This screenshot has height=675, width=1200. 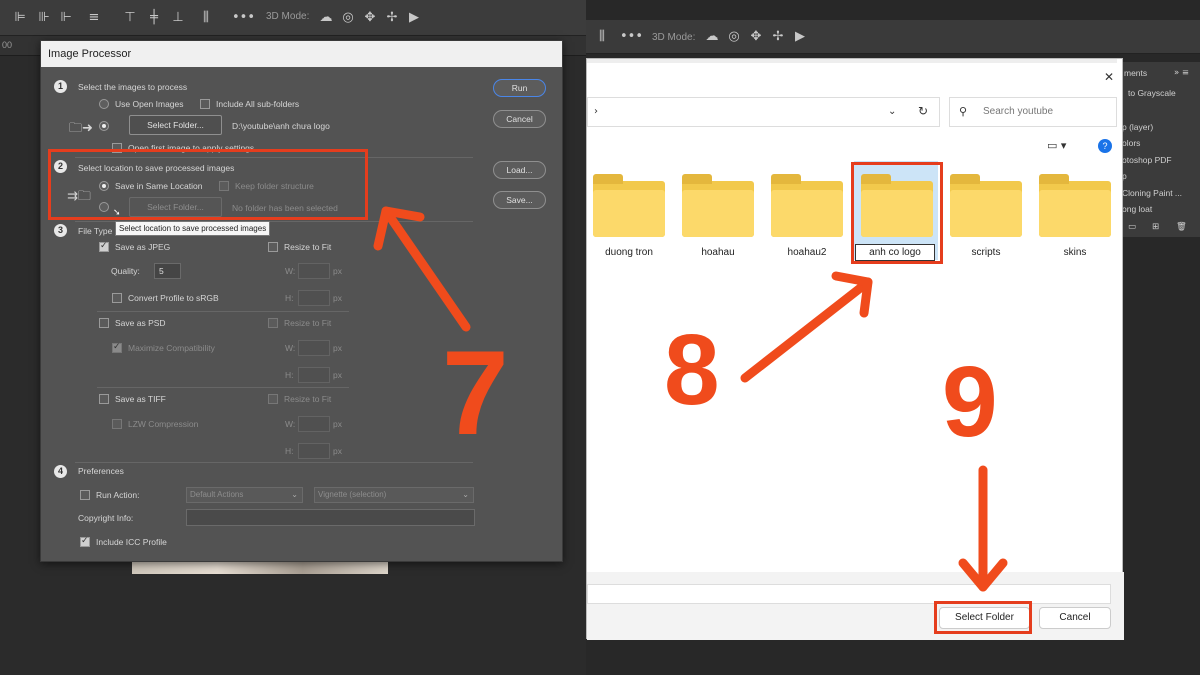 I want to click on convert-srgb-checkbox, so click(x=117, y=298).